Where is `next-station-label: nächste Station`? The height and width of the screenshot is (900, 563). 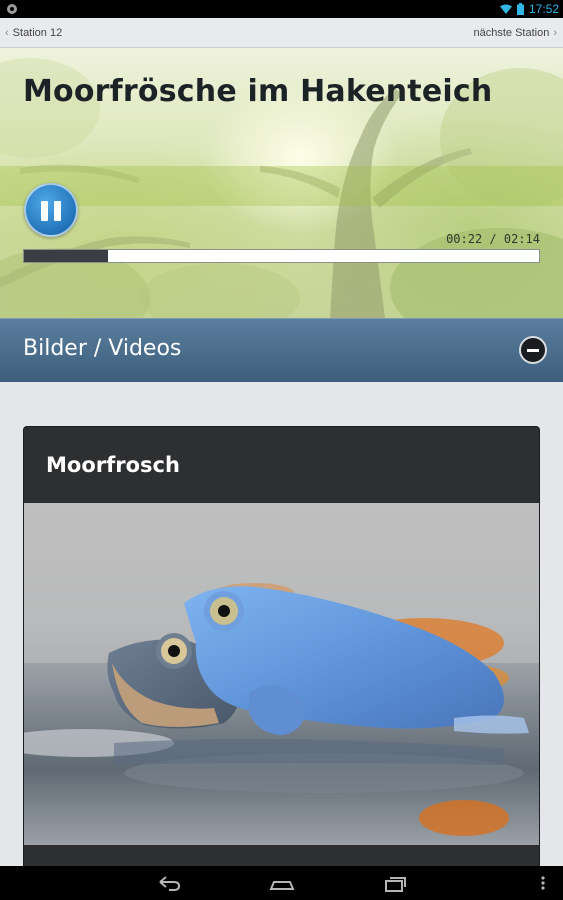
next-station-label: nächste Station is located at coordinates (511, 33).